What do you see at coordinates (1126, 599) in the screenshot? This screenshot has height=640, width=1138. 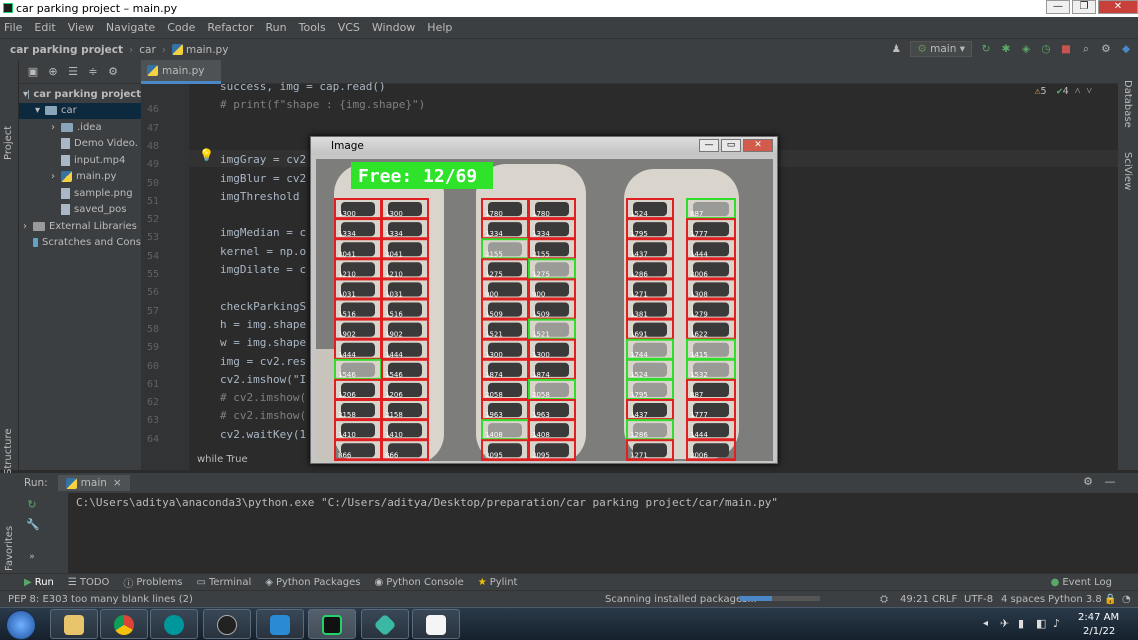 I see `notifications-icon: ◔` at bounding box center [1126, 599].